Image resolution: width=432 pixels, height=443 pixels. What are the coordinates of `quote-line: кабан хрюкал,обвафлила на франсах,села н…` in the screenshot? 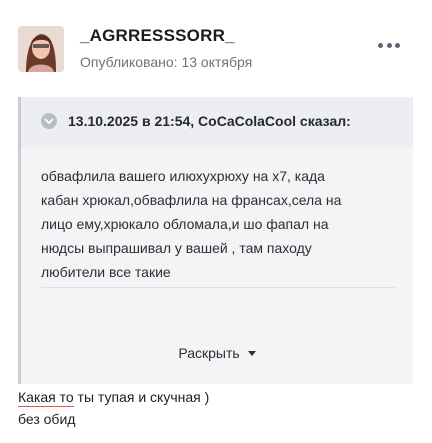 It's located at (191, 200).